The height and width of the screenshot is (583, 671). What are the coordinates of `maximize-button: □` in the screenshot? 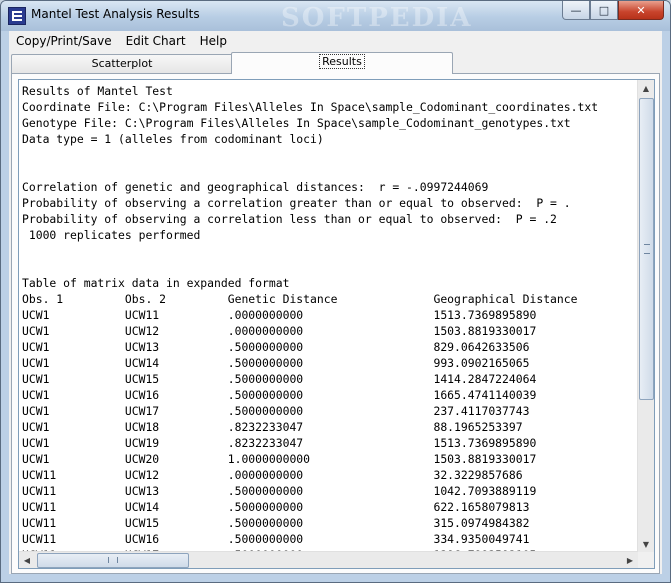 It's located at (604, 10).